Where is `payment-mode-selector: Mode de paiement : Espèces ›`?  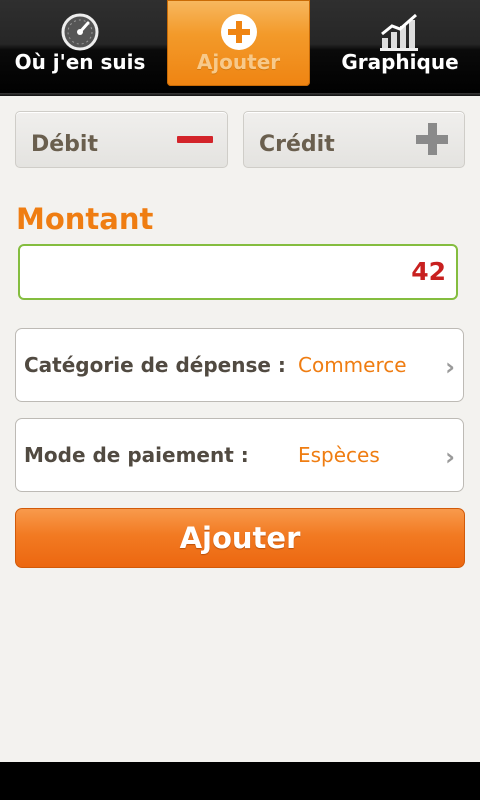
payment-mode-selector: Mode de paiement : Espèces › is located at coordinates (239, 455).